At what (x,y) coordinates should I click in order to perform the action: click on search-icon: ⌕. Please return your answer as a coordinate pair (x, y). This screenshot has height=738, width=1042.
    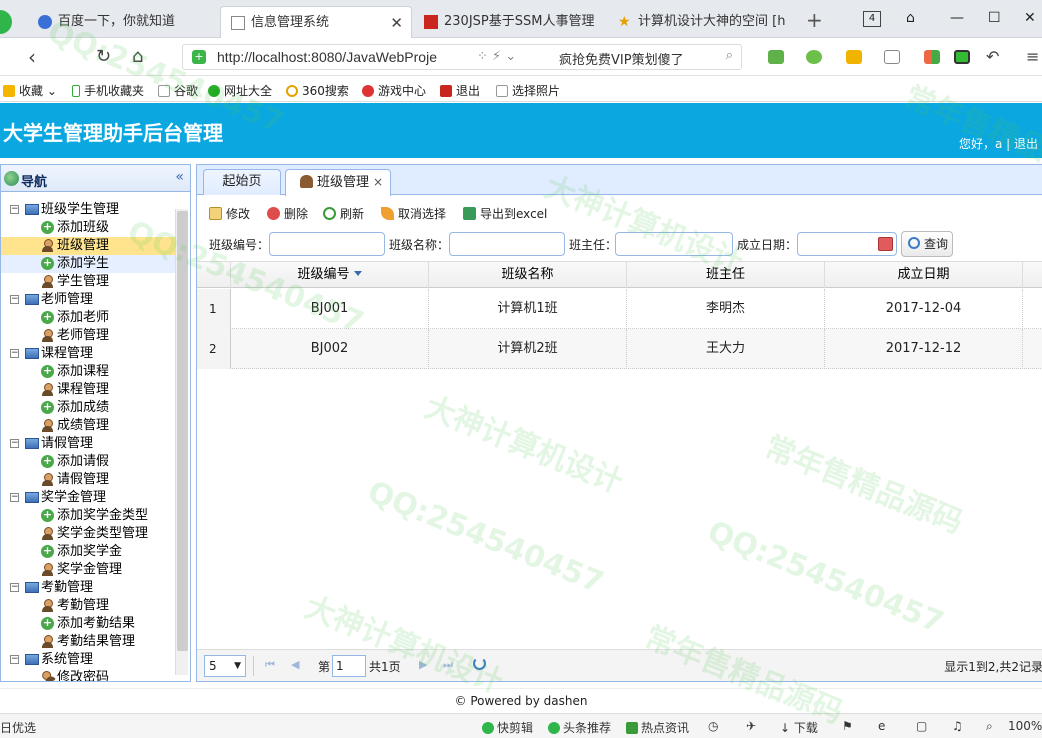
    Looking at the image, I should click on (729, 55).